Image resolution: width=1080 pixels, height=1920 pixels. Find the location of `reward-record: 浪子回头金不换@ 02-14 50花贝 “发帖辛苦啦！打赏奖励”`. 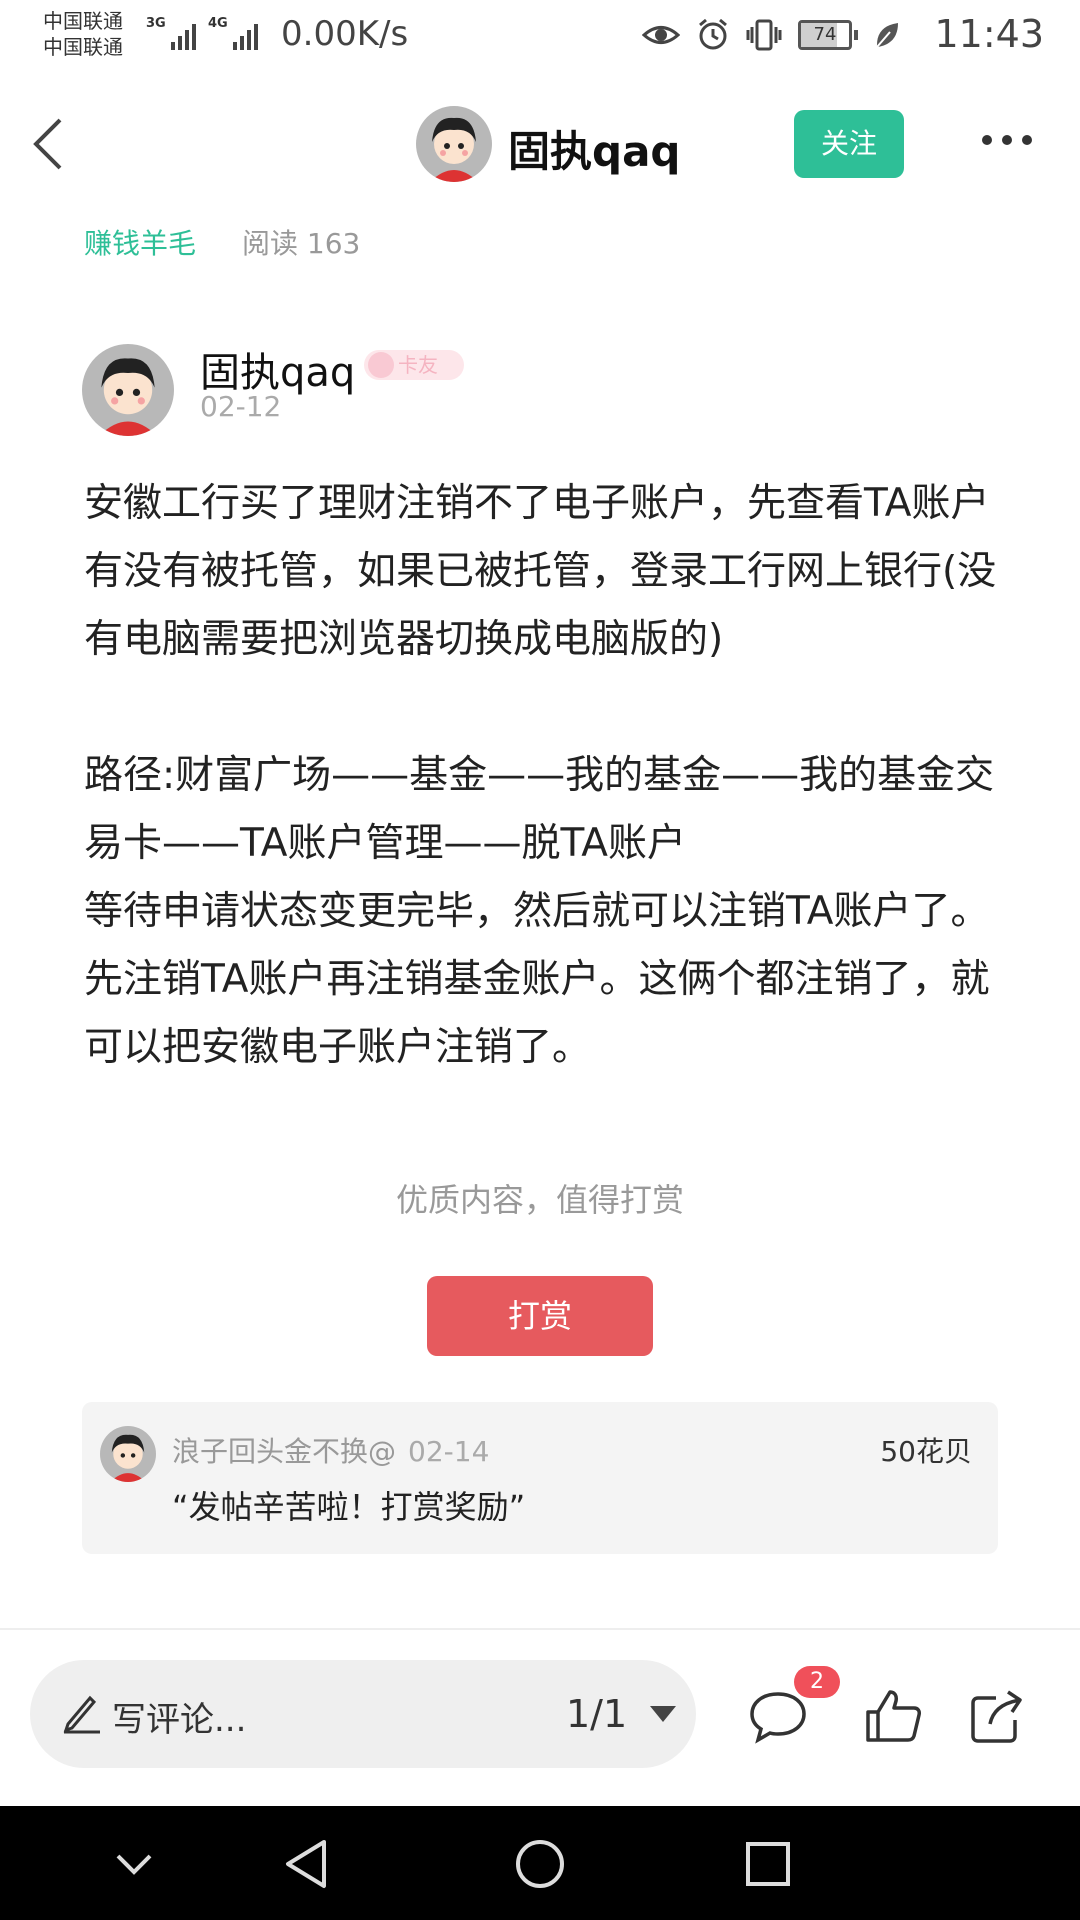

reward-record: 浪子回头金不换@ 02-14 50花贝 “发帖辛苦啦！打赏奖励” is located at coordinates (540, 1478).